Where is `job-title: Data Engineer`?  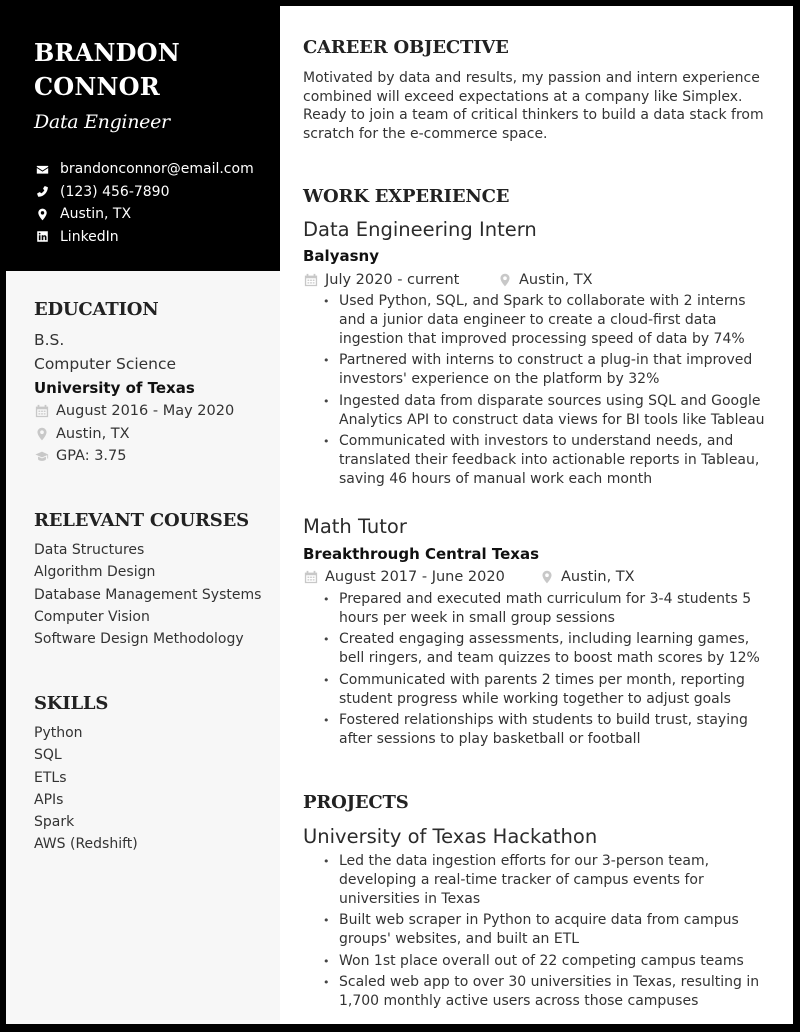 job-title: Data Engineer is located at coordinates (102, 122).